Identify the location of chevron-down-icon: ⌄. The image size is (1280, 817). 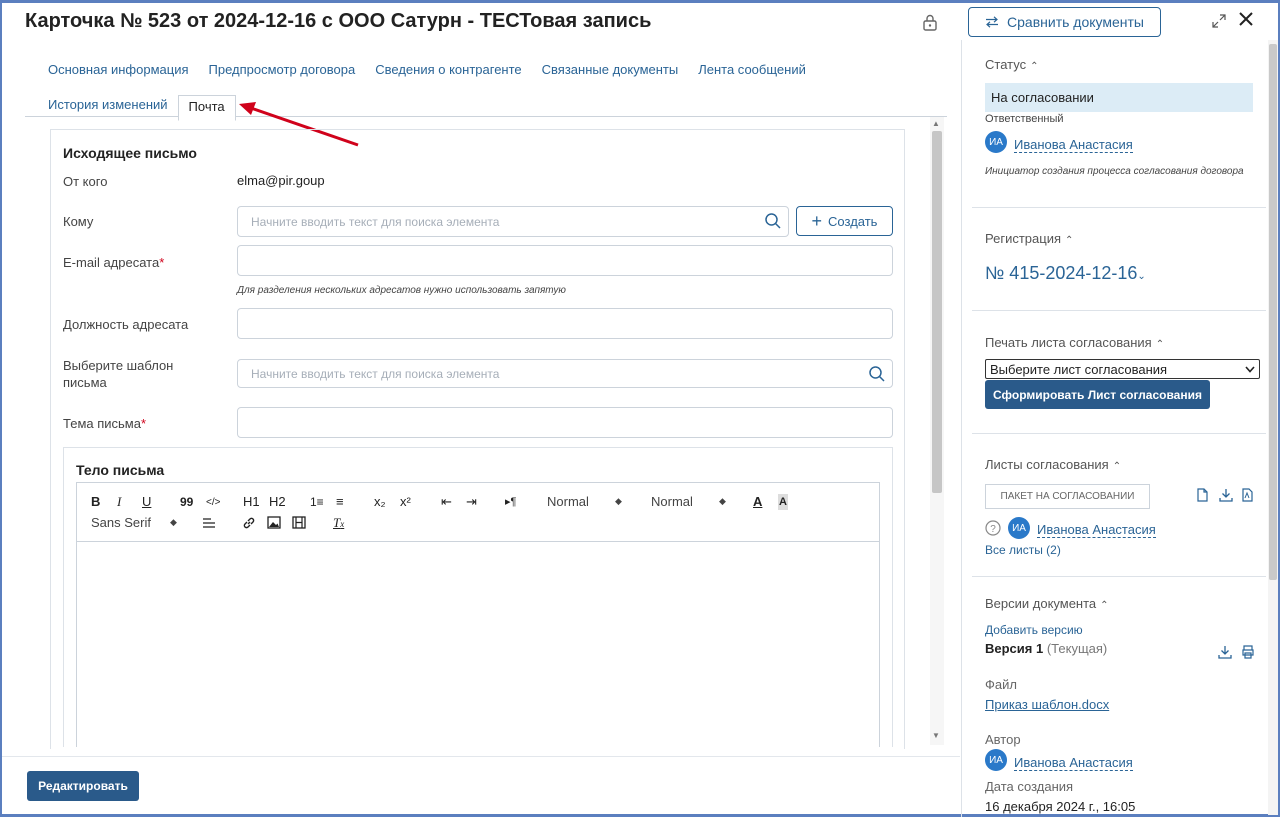
(1141, 276).